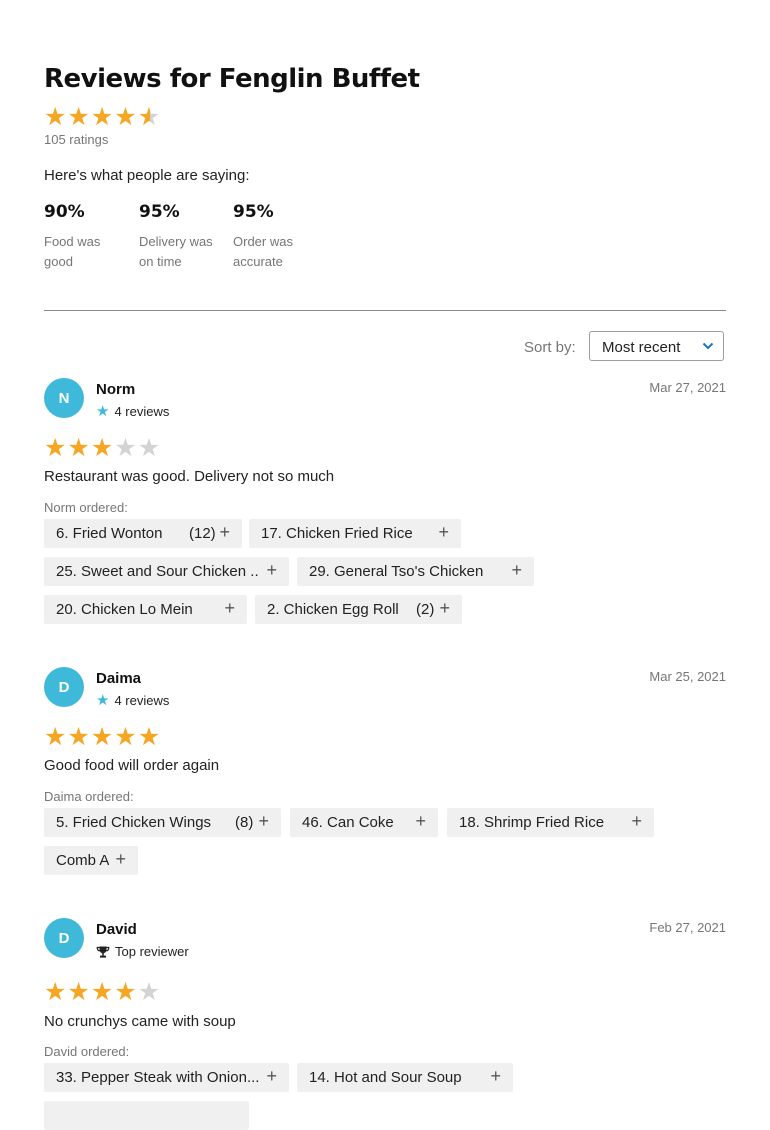 This screenshot has height=1130, width=770. Describe the element at coordinates (708, 346) in the screenshot. I see `chevron-down-icon` at that location.